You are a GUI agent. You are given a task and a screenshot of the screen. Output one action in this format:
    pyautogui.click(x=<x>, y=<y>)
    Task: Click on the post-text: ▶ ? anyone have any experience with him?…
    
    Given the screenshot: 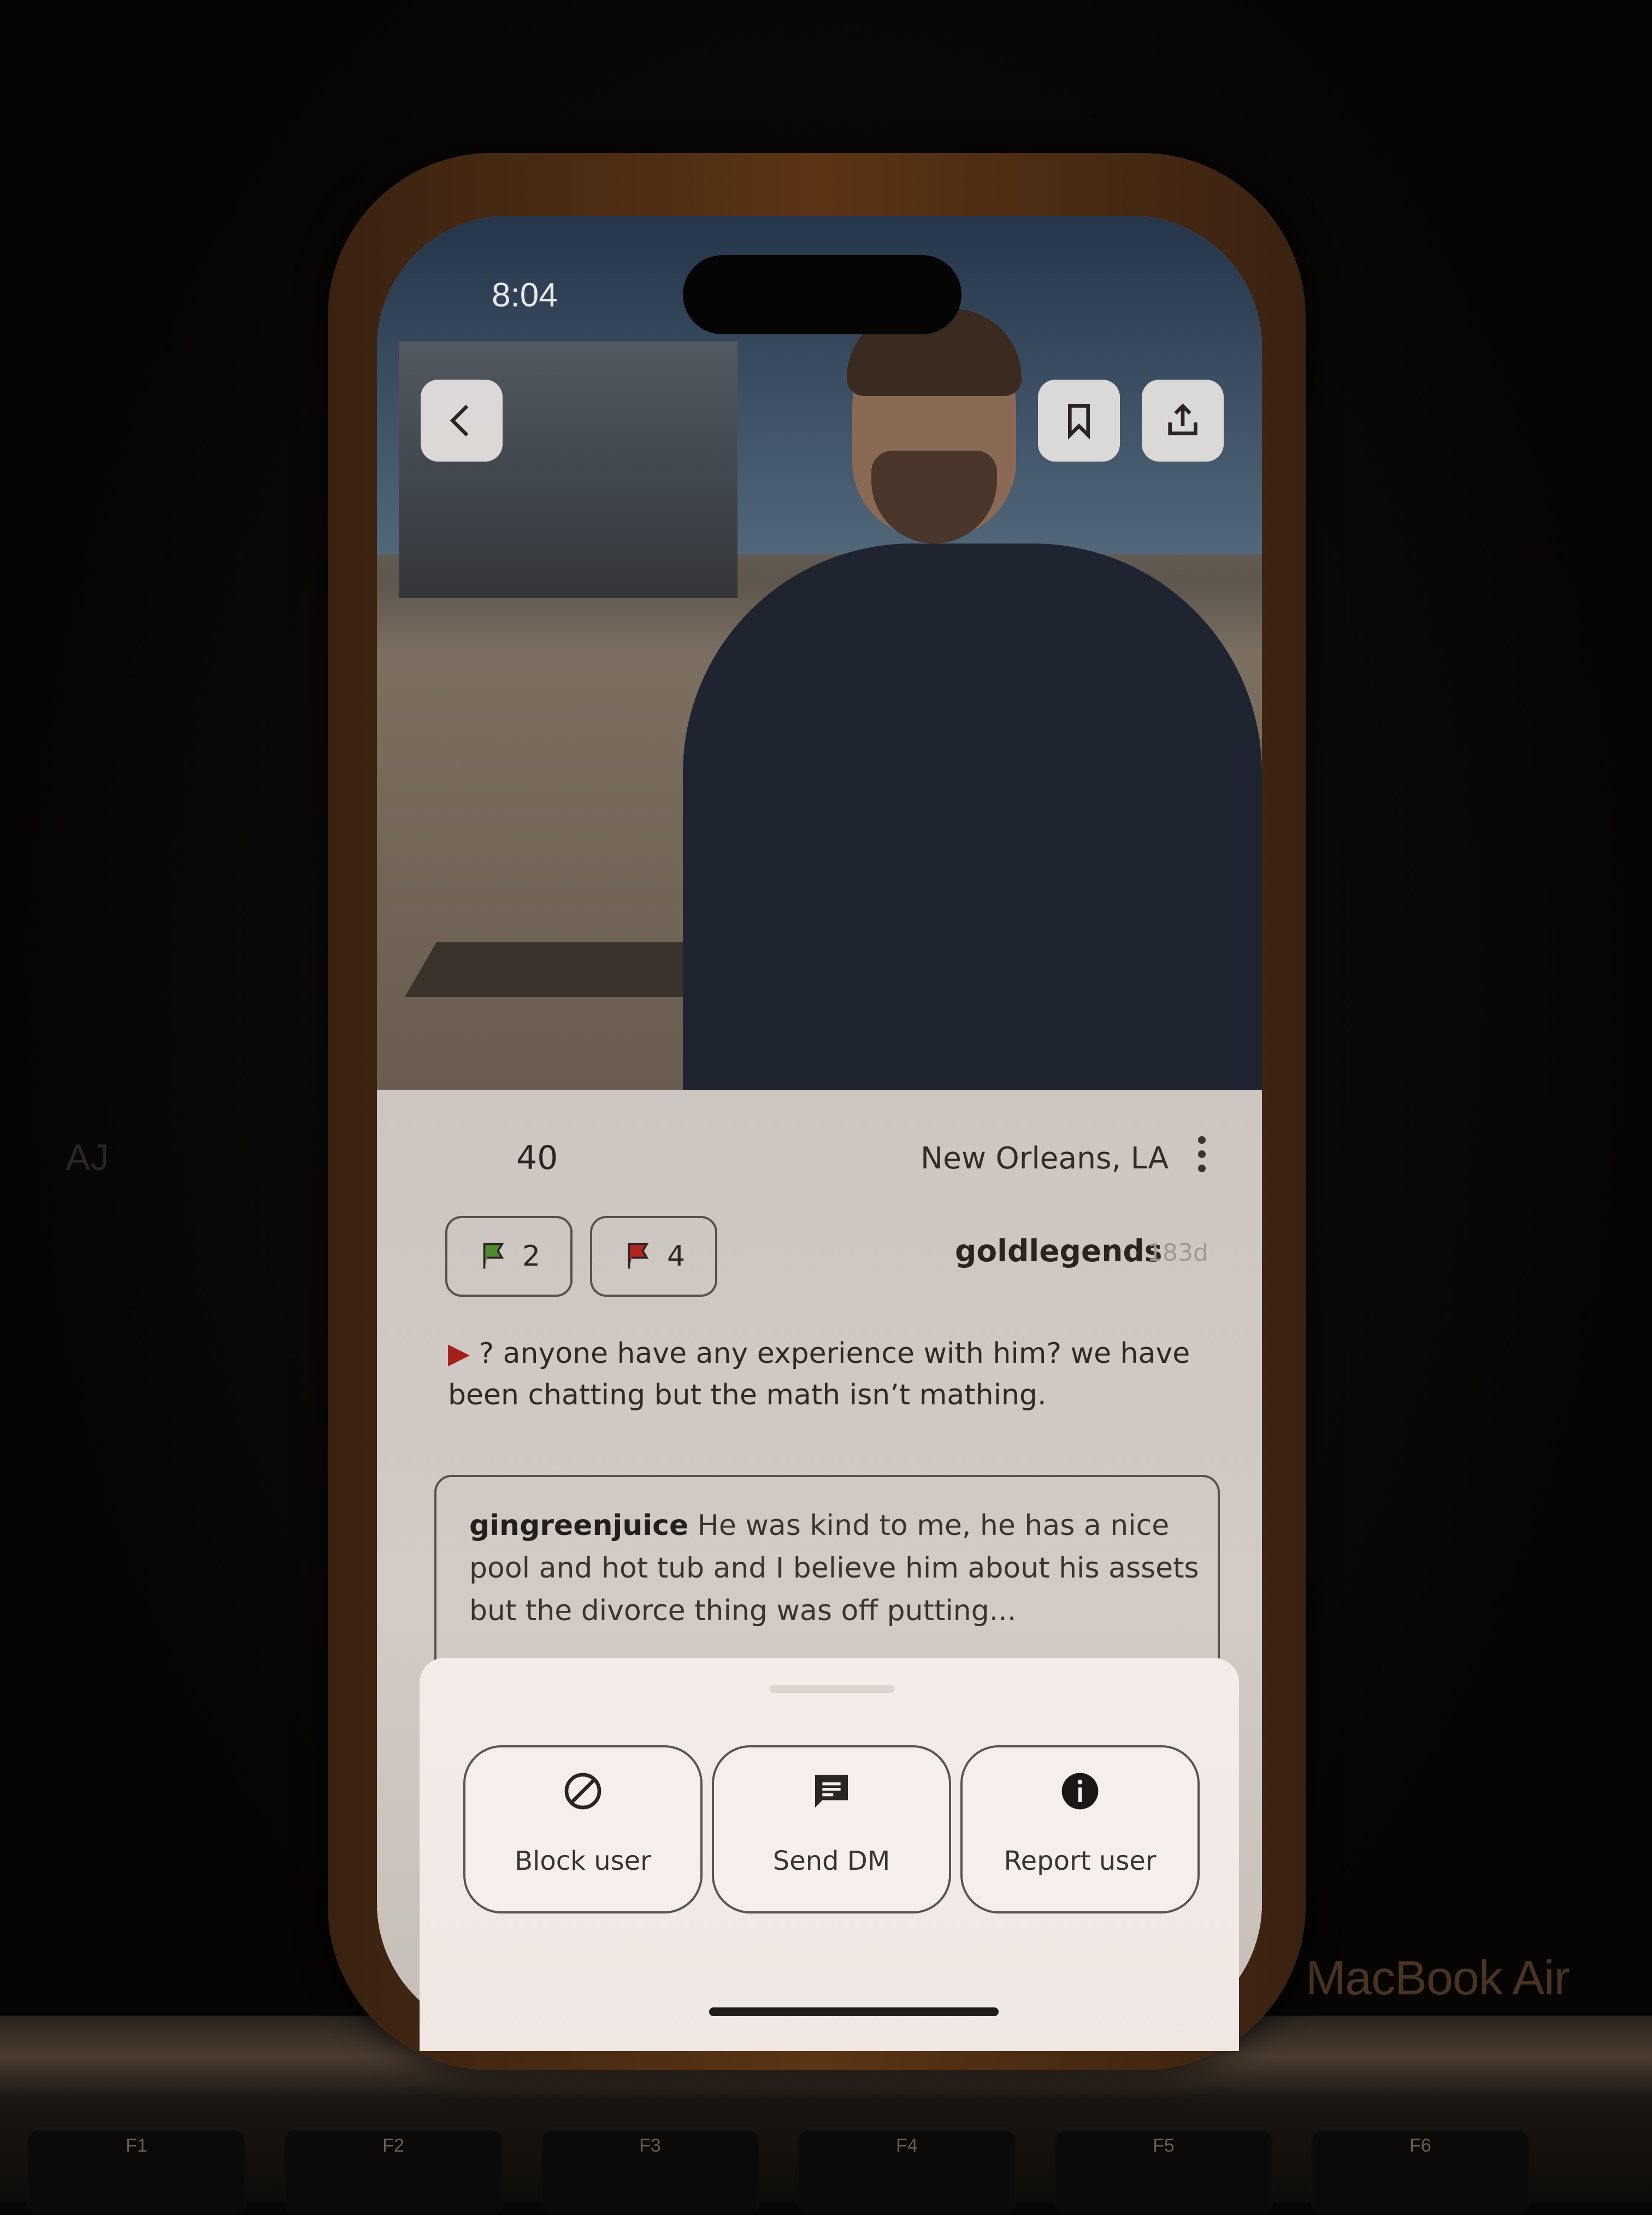 What is the action you would take?
    pyautogui.click(x=830, y=1375)
    